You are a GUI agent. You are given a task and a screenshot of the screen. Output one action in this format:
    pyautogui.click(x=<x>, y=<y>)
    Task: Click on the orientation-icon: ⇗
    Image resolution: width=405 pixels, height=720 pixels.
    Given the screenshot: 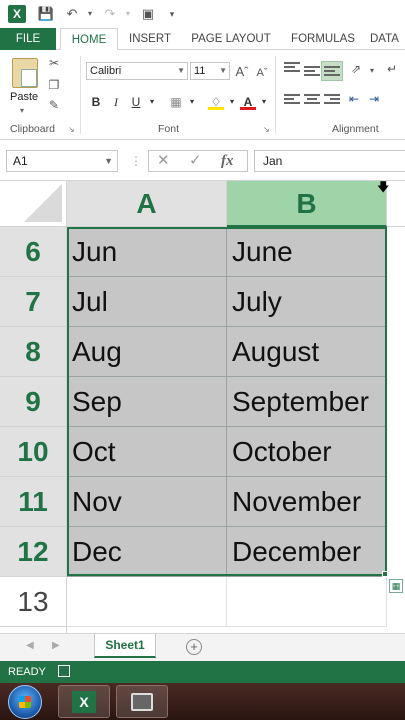 What is the action you would take?
    pyautogui.click(x=356, y=69)
    